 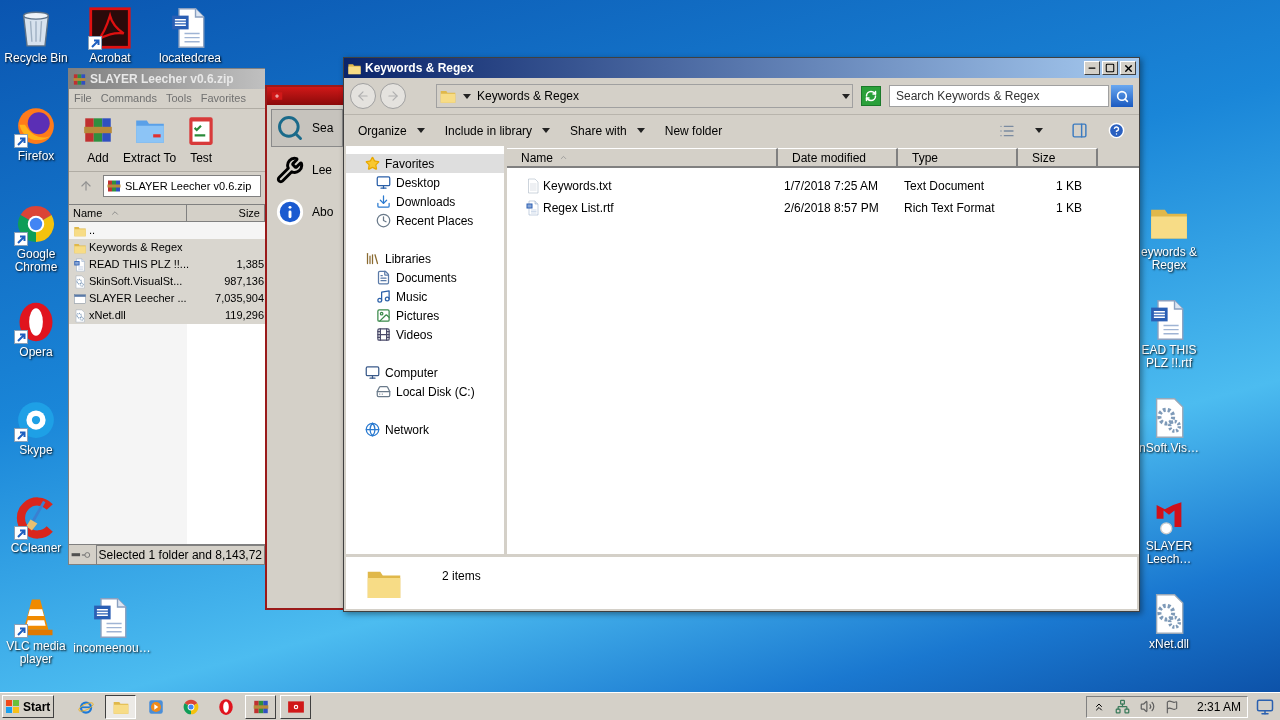 I want to click on list-row: Keywords & Regex, so click(x=167, y=247).